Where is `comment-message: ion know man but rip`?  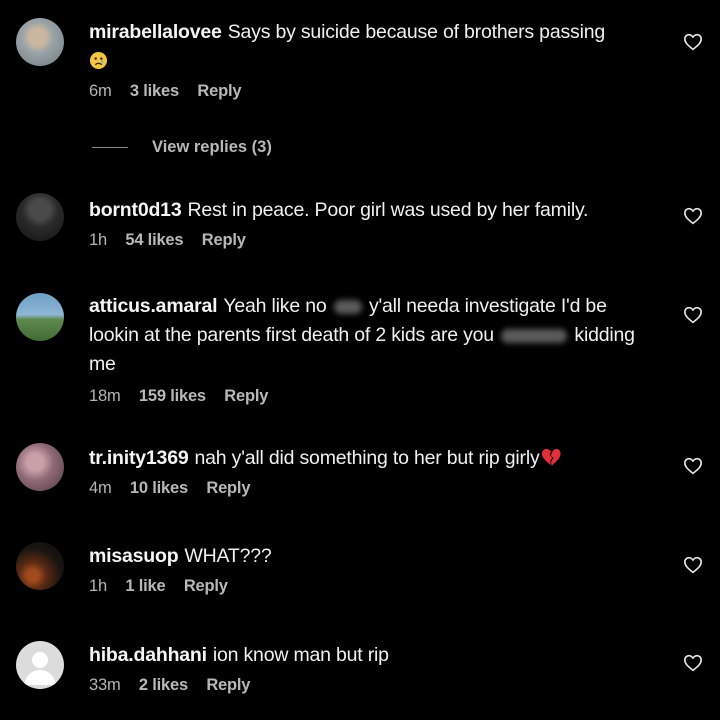
comment-message: ion know man but rip is located at coordinates (300, 655).